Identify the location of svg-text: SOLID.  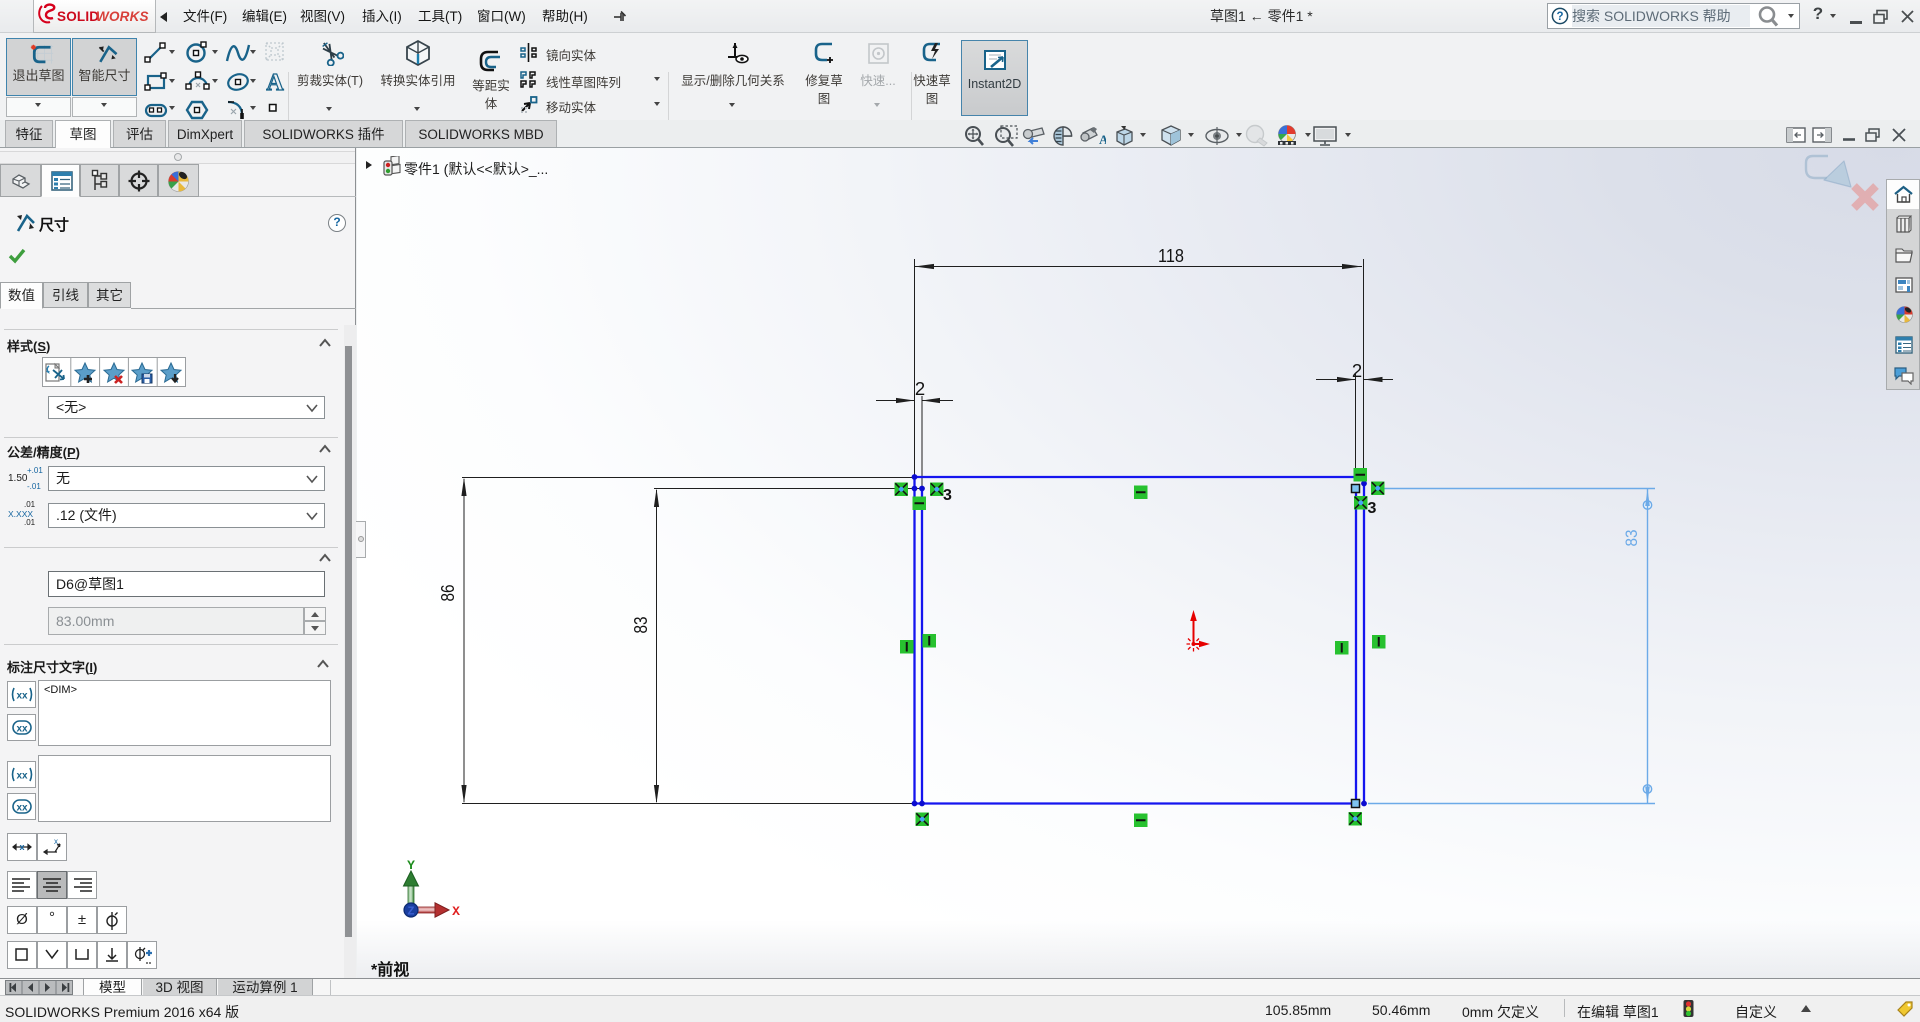
(78, 16).